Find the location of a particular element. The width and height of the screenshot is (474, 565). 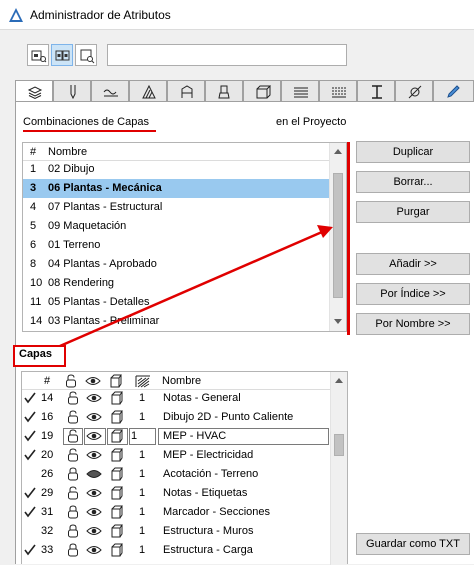

layer-row: 26 1 Acotación - Terreno is located at coordinates (175, 474).